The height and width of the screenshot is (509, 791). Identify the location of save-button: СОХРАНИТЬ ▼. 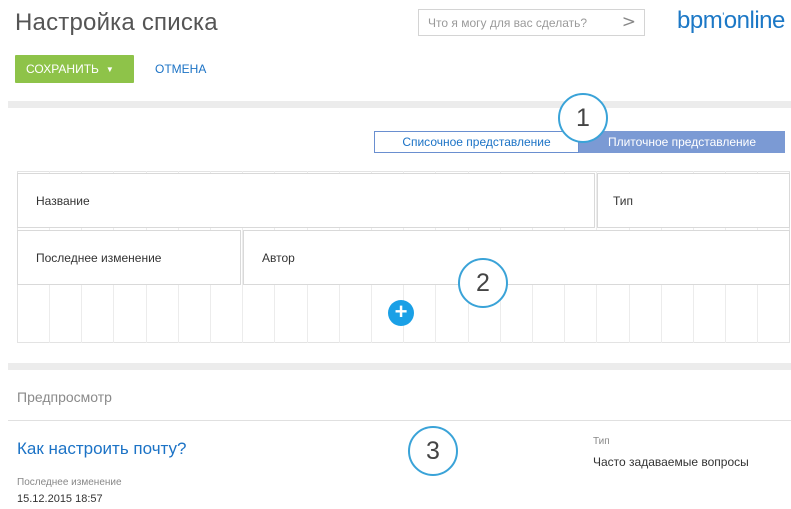
(74, 69).